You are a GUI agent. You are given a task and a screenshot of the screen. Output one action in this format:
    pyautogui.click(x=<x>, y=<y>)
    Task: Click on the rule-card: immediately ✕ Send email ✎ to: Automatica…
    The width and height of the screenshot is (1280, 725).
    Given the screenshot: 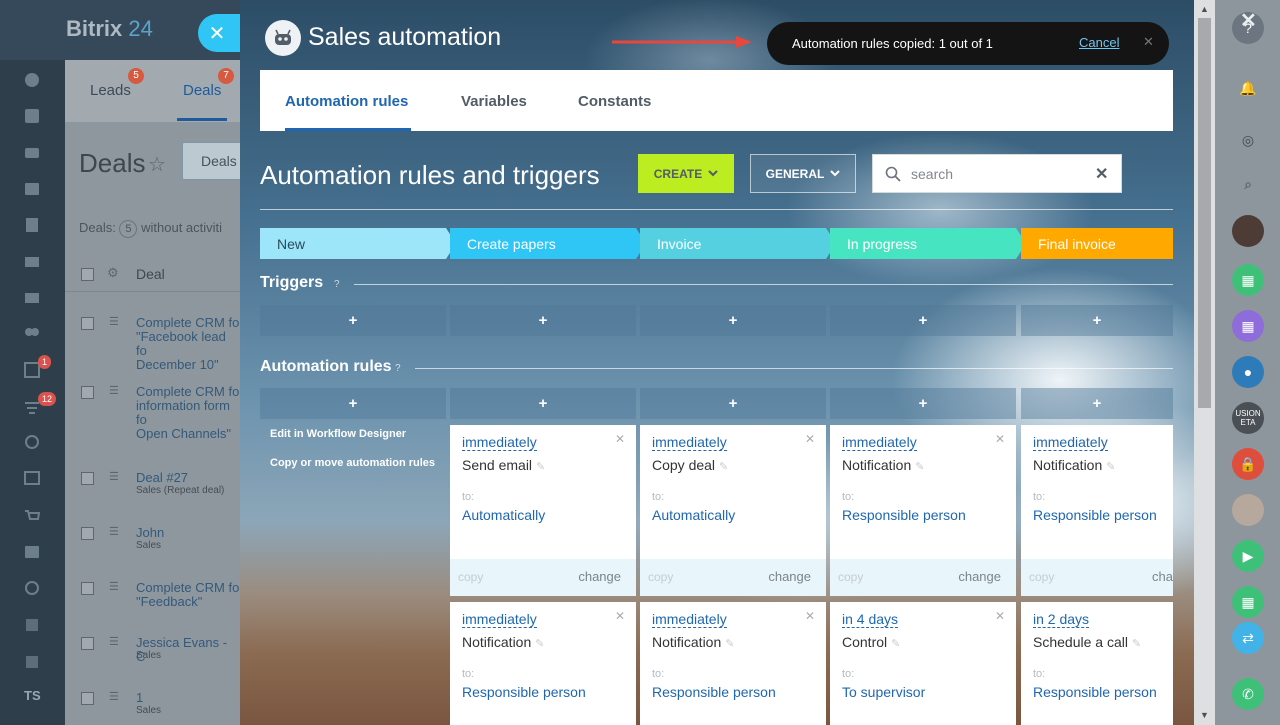 What is the action you would take?
    pyautogui.click(x=543, y=510)
    